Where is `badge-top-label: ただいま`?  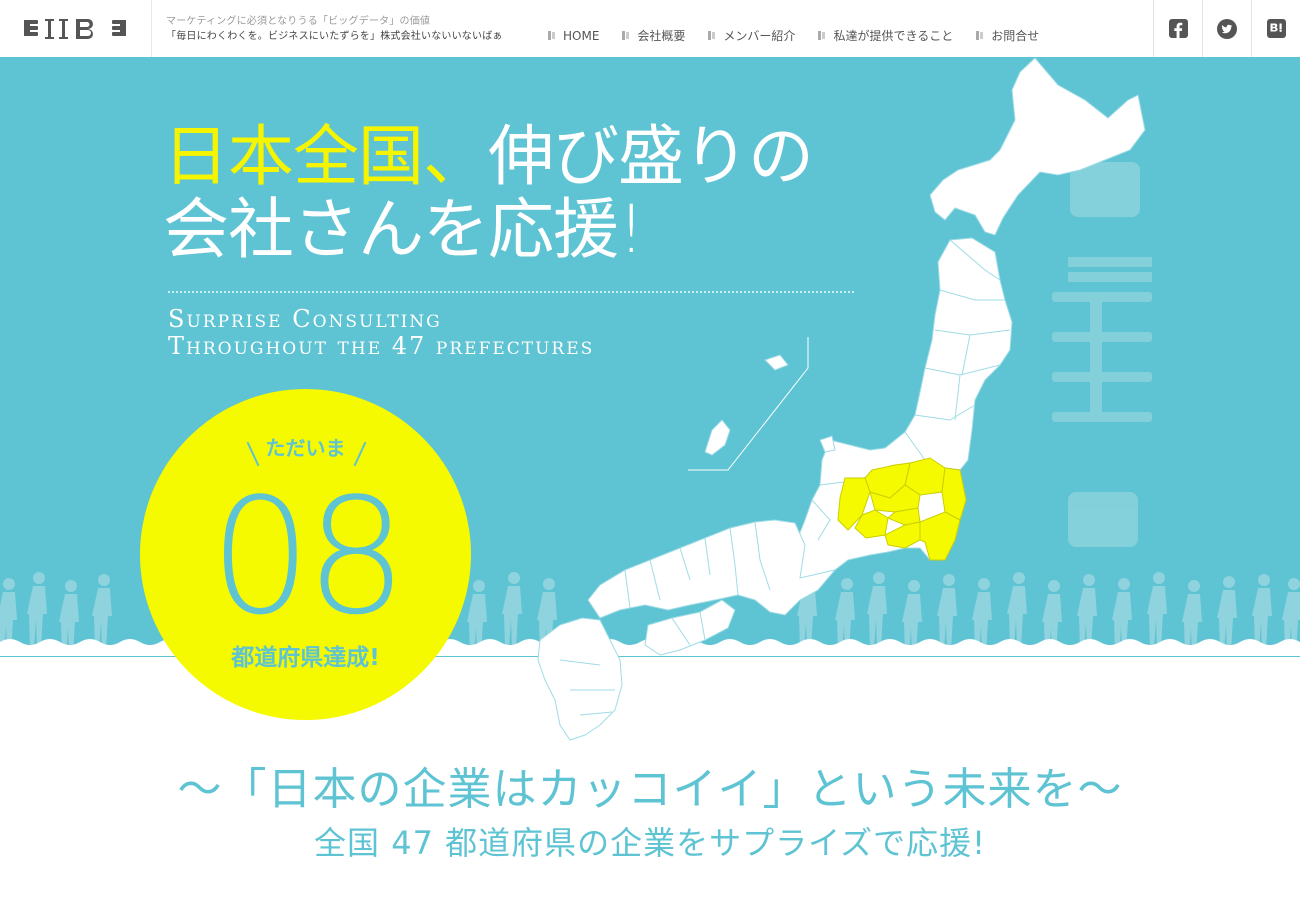 badge-top-label: ただいま is located at coordinates (305, 448).